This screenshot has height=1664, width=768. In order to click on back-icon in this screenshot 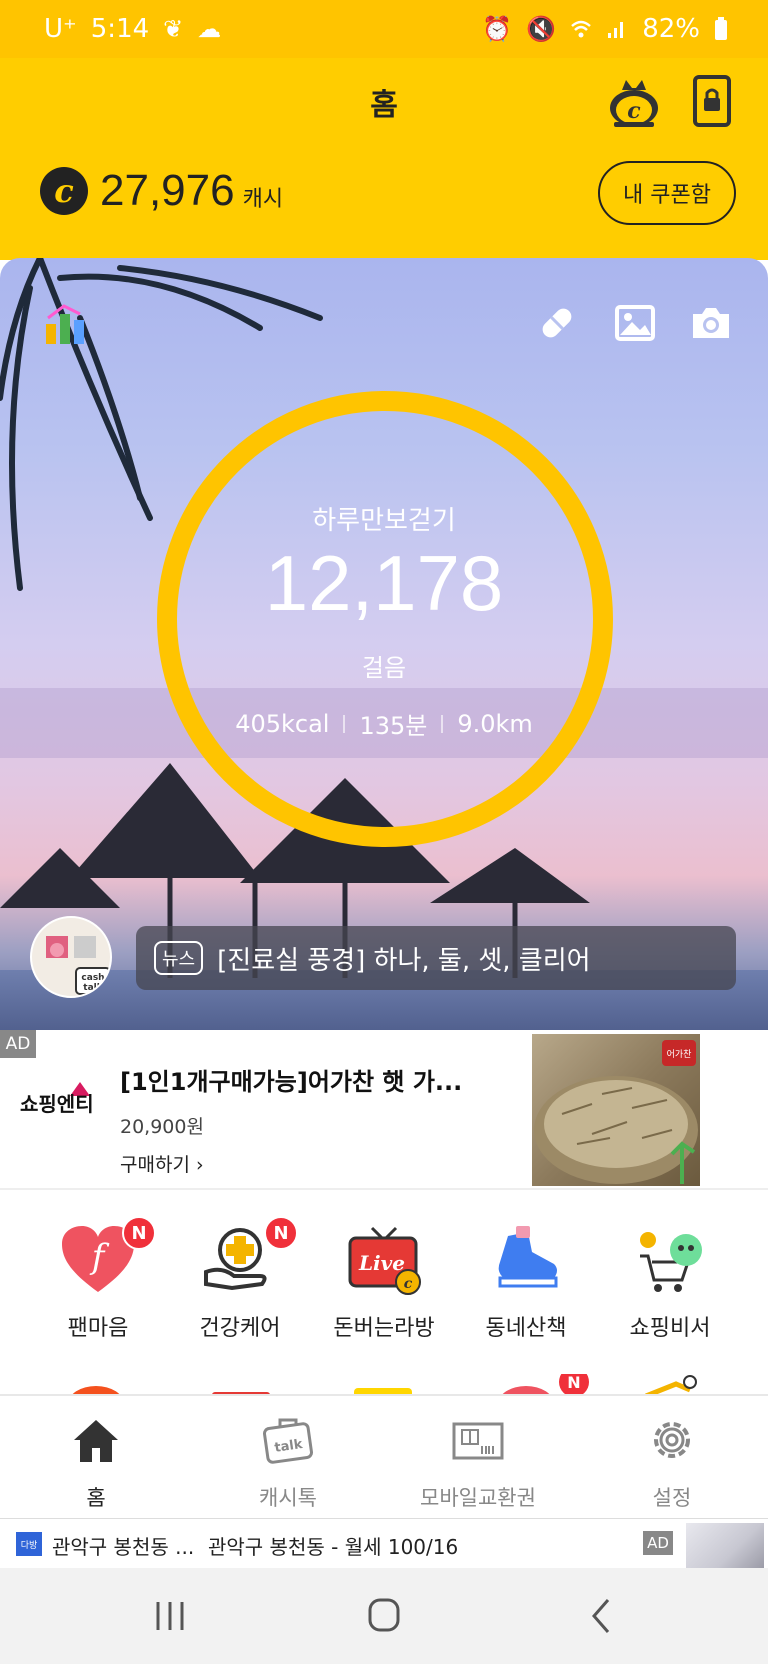, I will do `click(602, 1616)`.